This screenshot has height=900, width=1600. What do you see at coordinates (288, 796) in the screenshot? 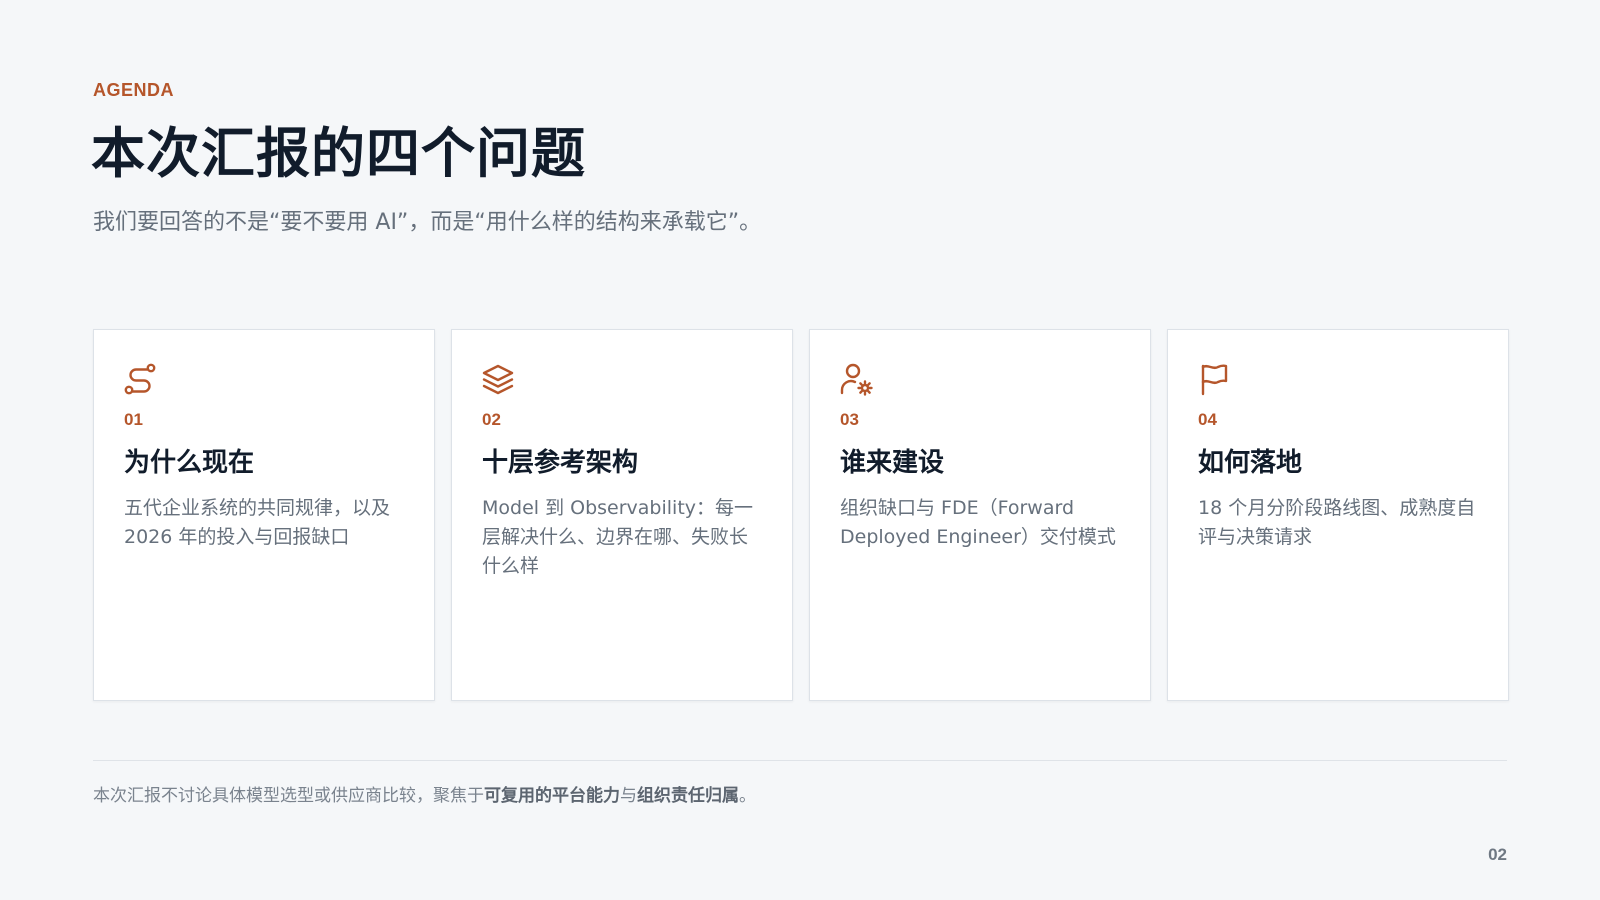
I see `footer-note-prefix: 本次汇报不讨论具体模型选型或供应商比较，聚焦于` at bounding box center [288, 796].